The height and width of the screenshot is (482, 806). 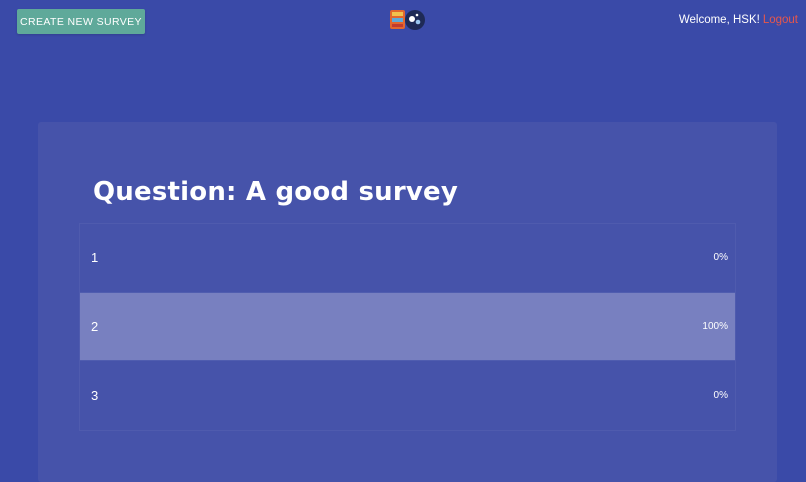 What do you see at coordinates (95, 326) in the screenshot?
I see `option-label: 2` at bounding box center [95, 326].